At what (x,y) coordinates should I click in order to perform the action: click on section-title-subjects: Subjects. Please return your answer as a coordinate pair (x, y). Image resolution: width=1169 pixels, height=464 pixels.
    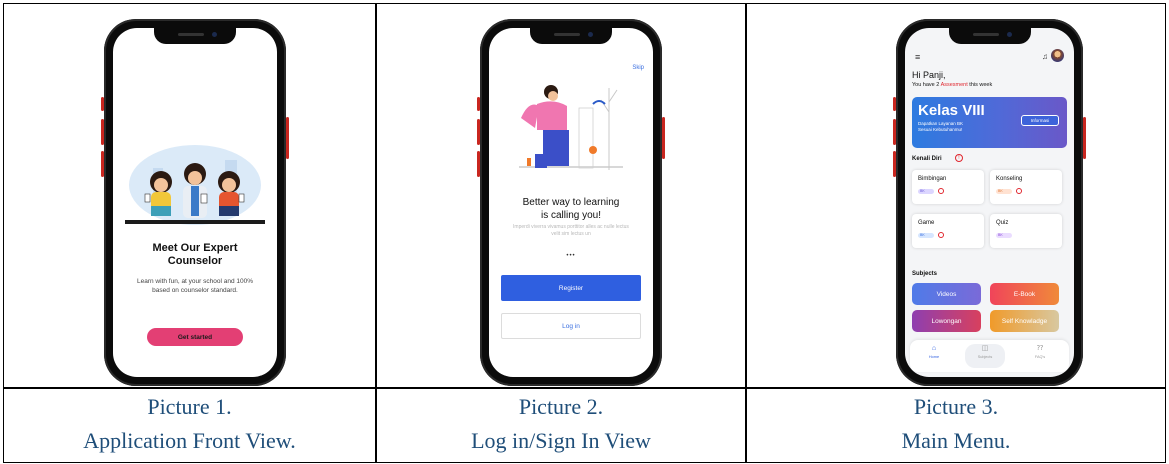
    Looking at the image, I should click on (925, 274).